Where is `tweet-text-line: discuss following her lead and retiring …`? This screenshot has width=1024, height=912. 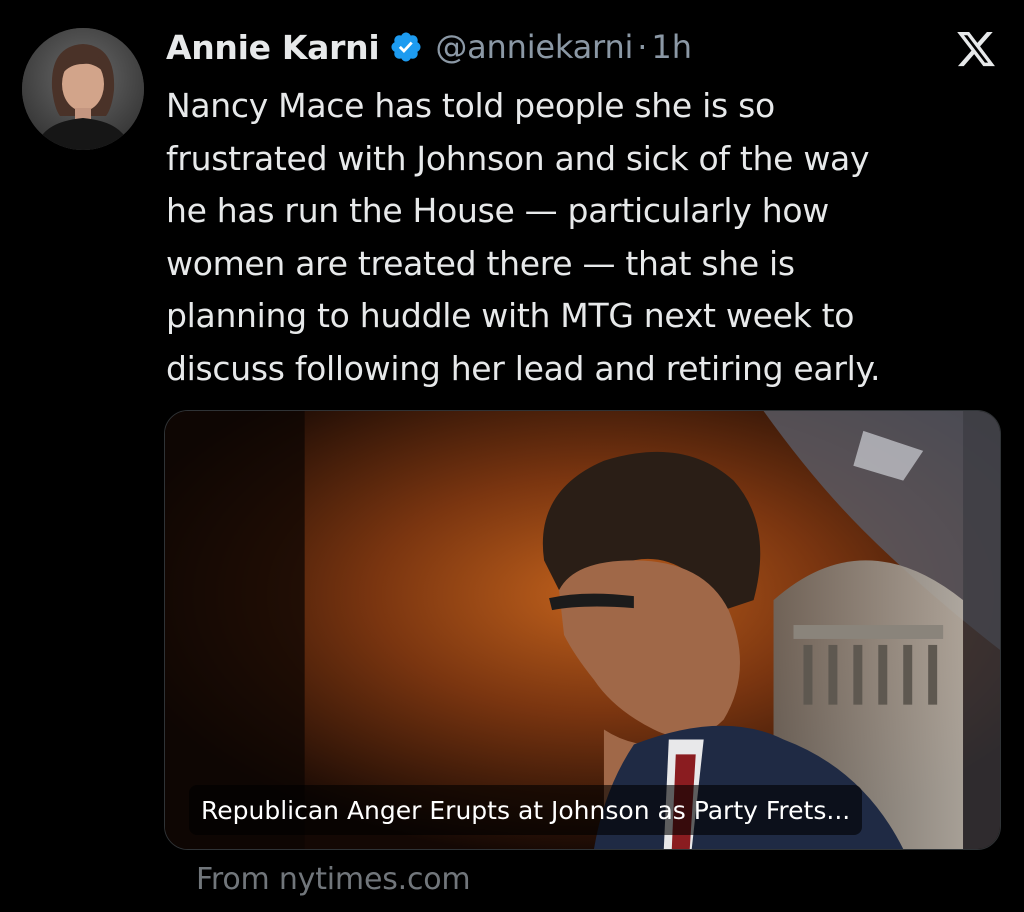 tweet-text-line: discuss following her lead and retiring … is located at coordinates (523, 368).